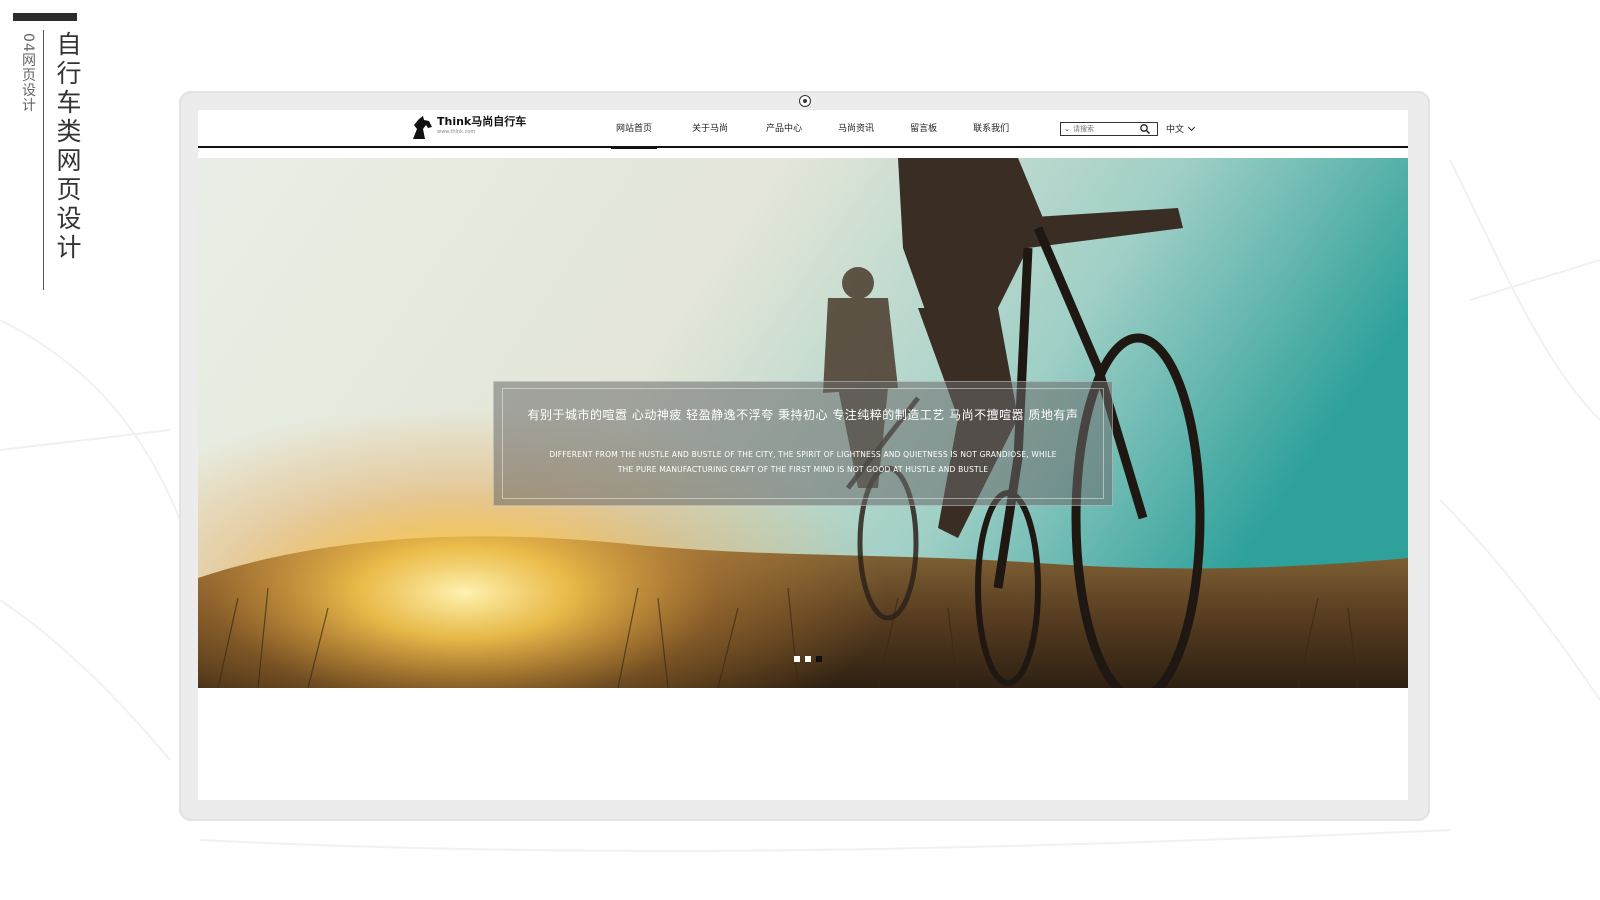 This screenshot has width=1600, height=900. What do you see at coordinates (67, 147) in the screenshot?
I see `section-title: 自行车类网页设计` at bounding box center [67, 147].